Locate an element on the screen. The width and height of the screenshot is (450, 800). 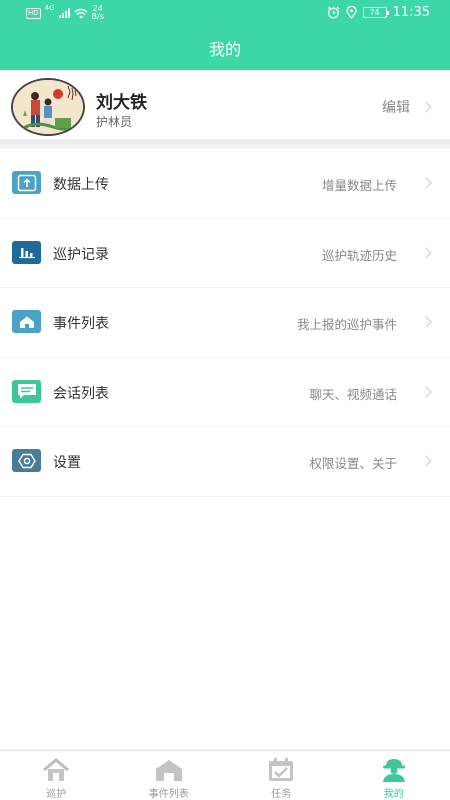
menu-item-data-upload: 数据上传 增量数据上传 is located at coordinates (225, 184).